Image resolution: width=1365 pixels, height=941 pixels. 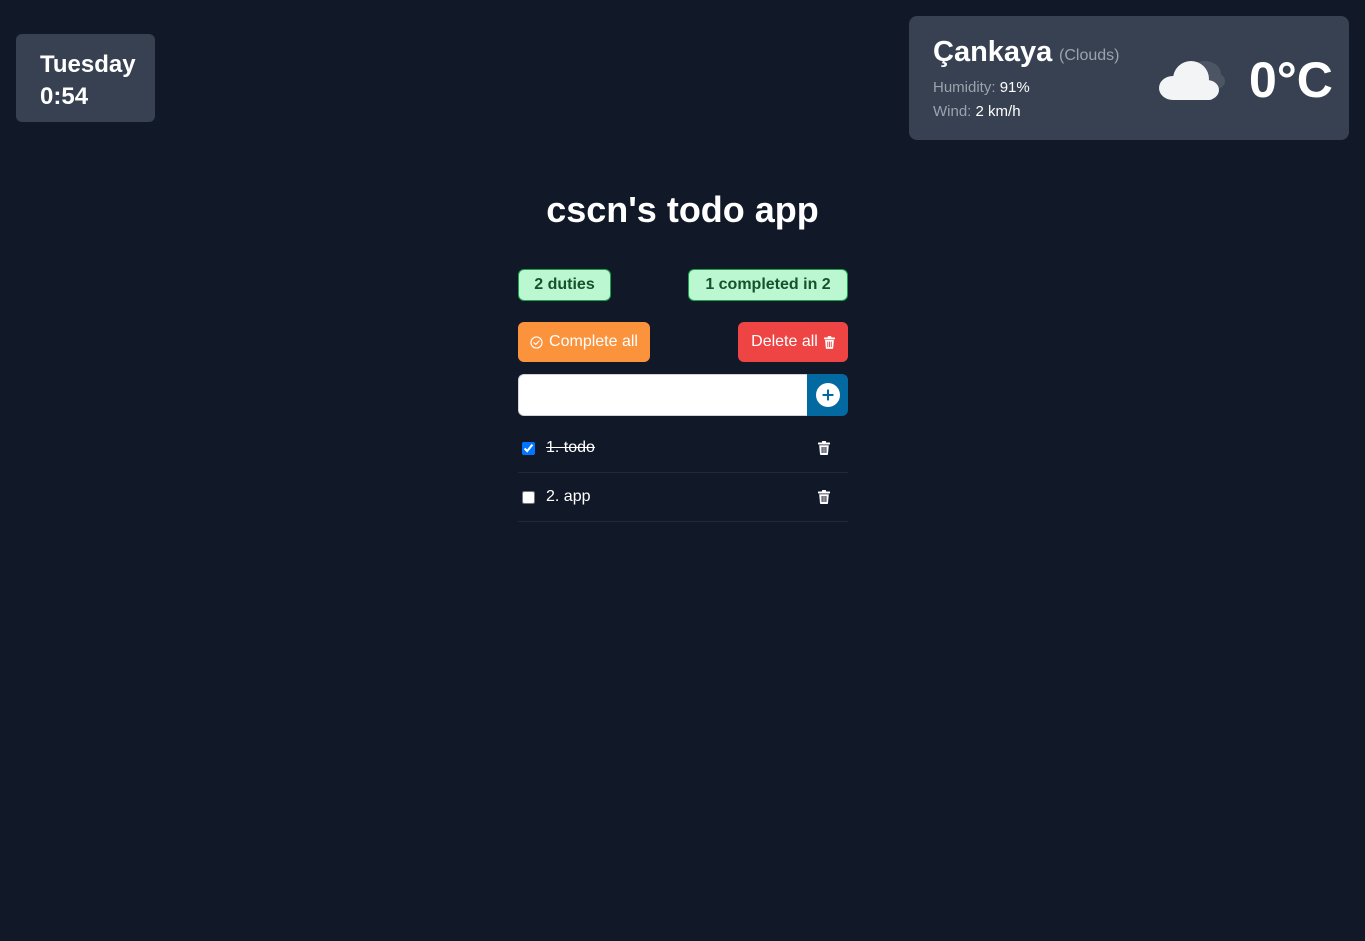 I want to click on complete-all-label: Complete all, so click(x=593, y=341).